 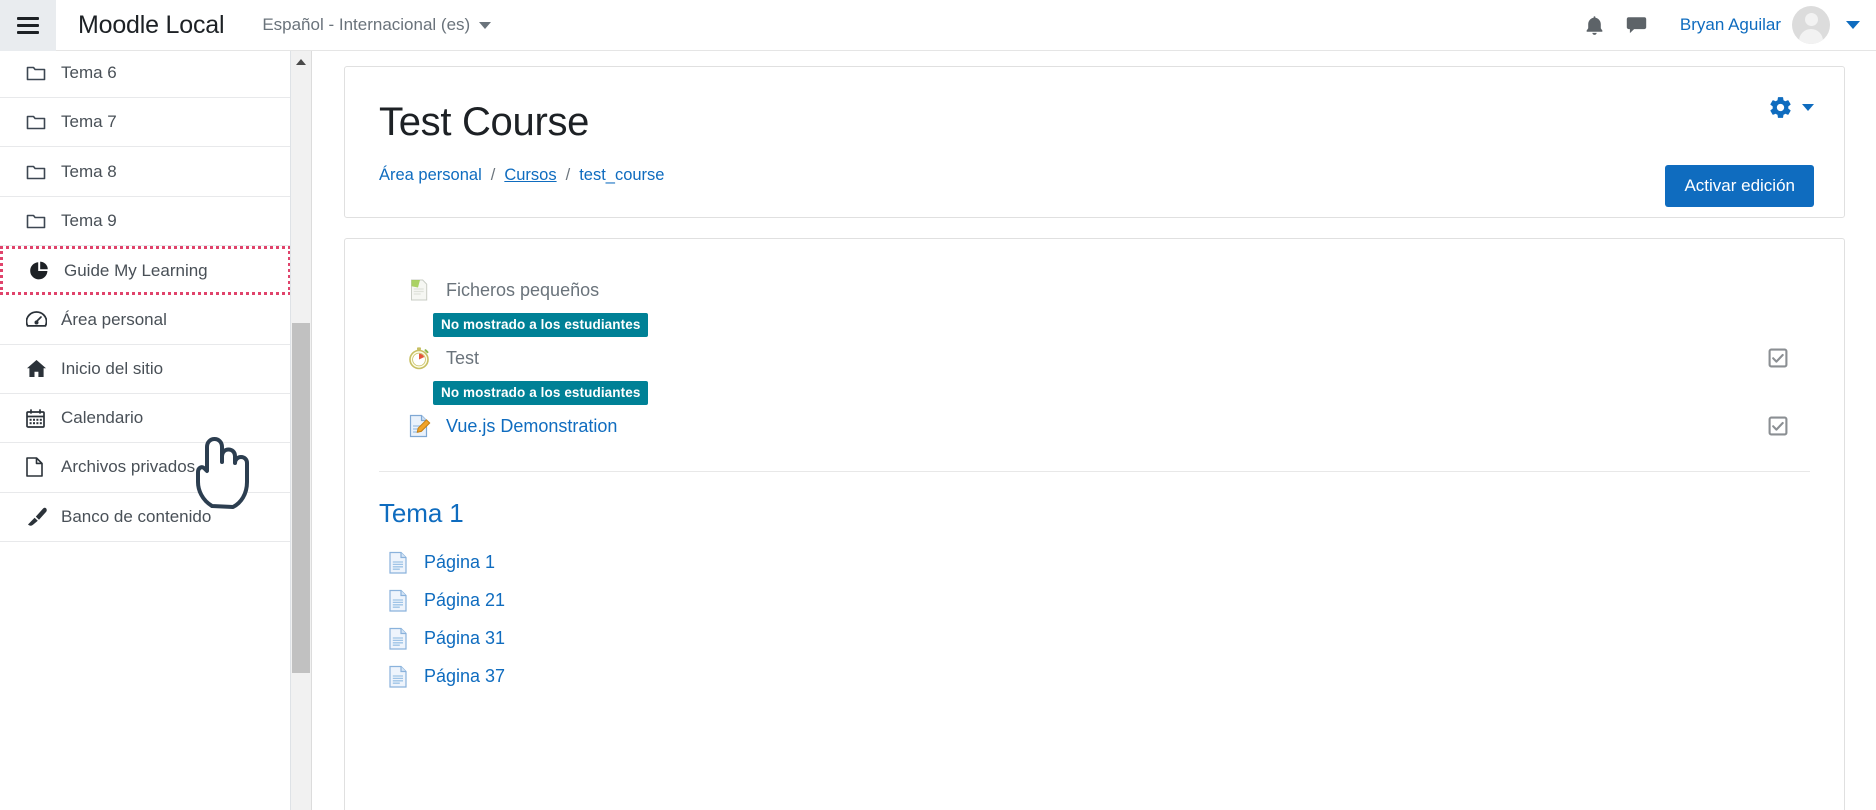 What do you see at coordinates (419, 290) in the screenshot?
I see `folder-resource-icon` at bounding box center [419, 290].